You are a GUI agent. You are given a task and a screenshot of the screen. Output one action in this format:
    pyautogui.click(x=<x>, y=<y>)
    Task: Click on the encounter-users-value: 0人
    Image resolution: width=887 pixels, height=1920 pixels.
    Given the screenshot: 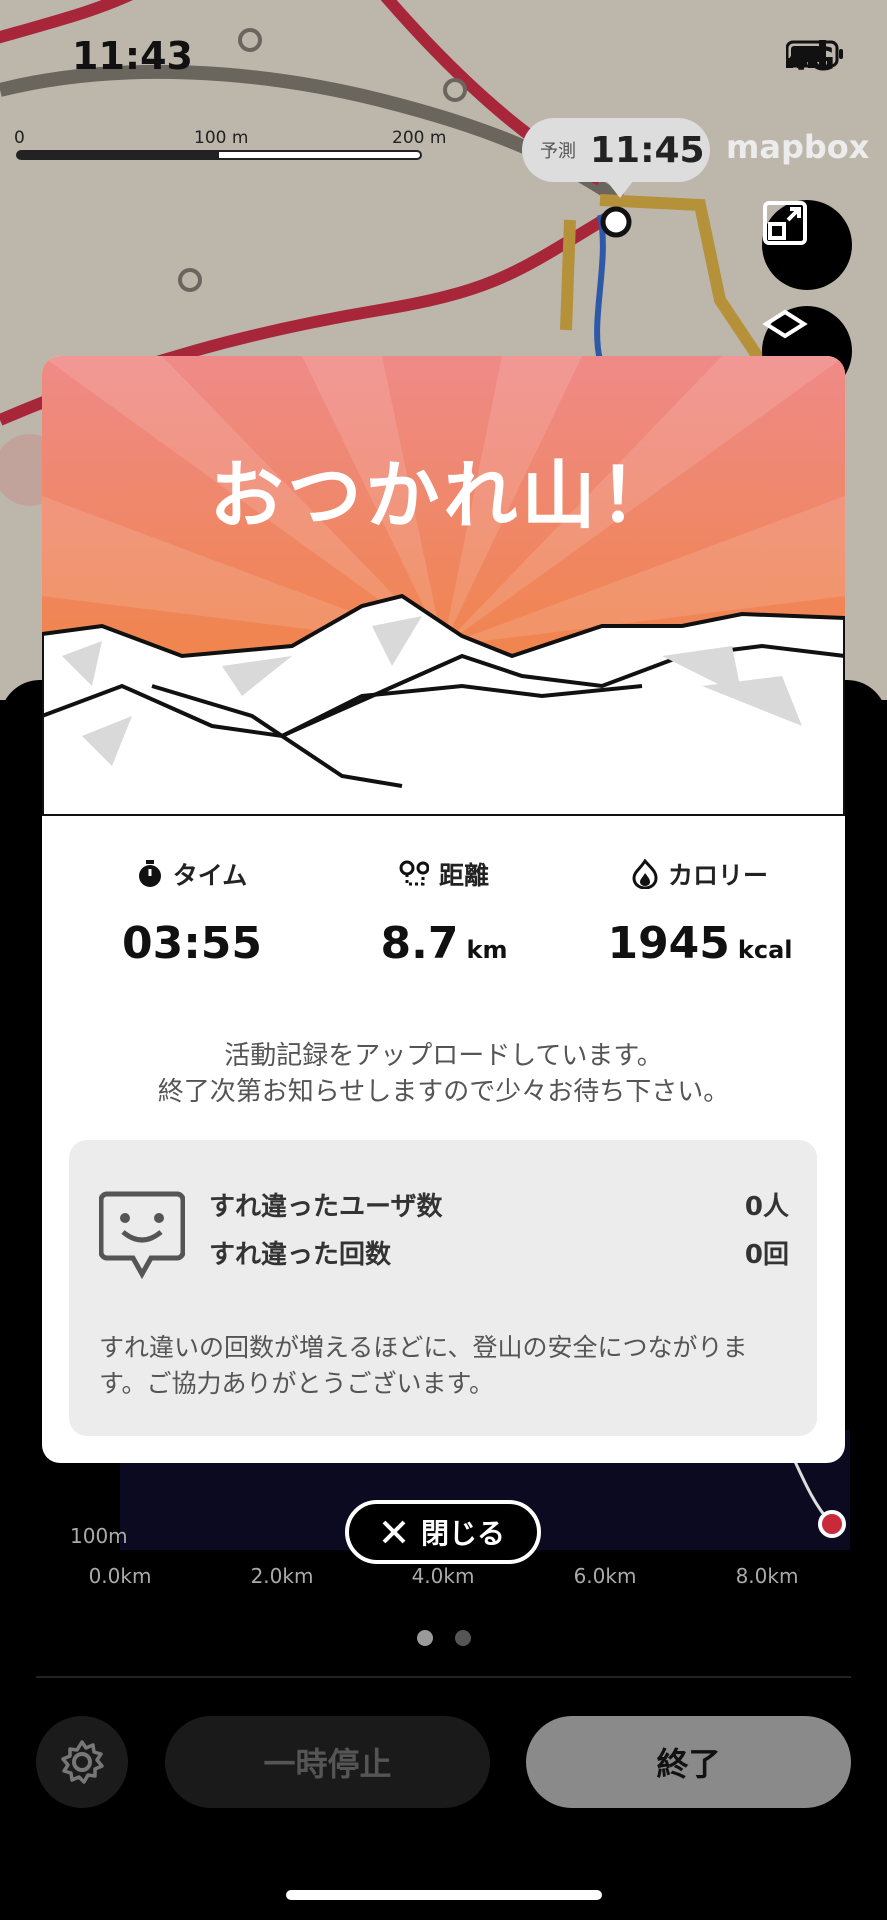 What is the action you would take?
    pyautogui.click(x=766, y=1207)
    